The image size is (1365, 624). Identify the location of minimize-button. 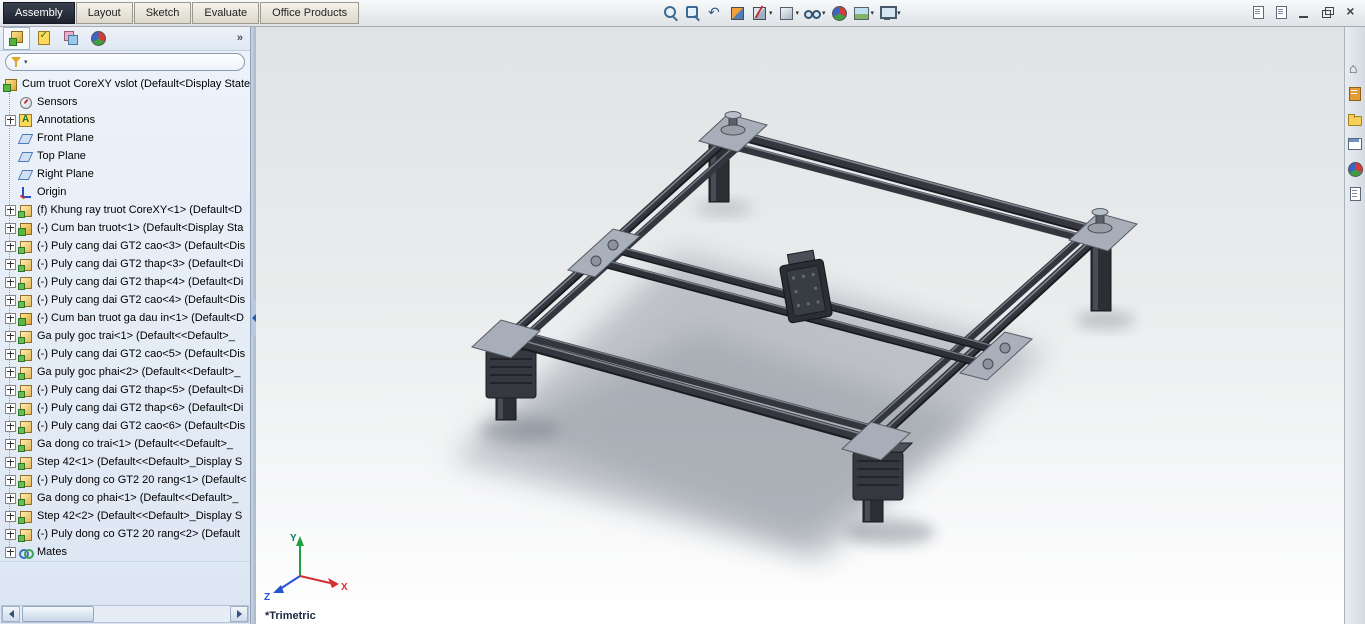
(1305, 12).